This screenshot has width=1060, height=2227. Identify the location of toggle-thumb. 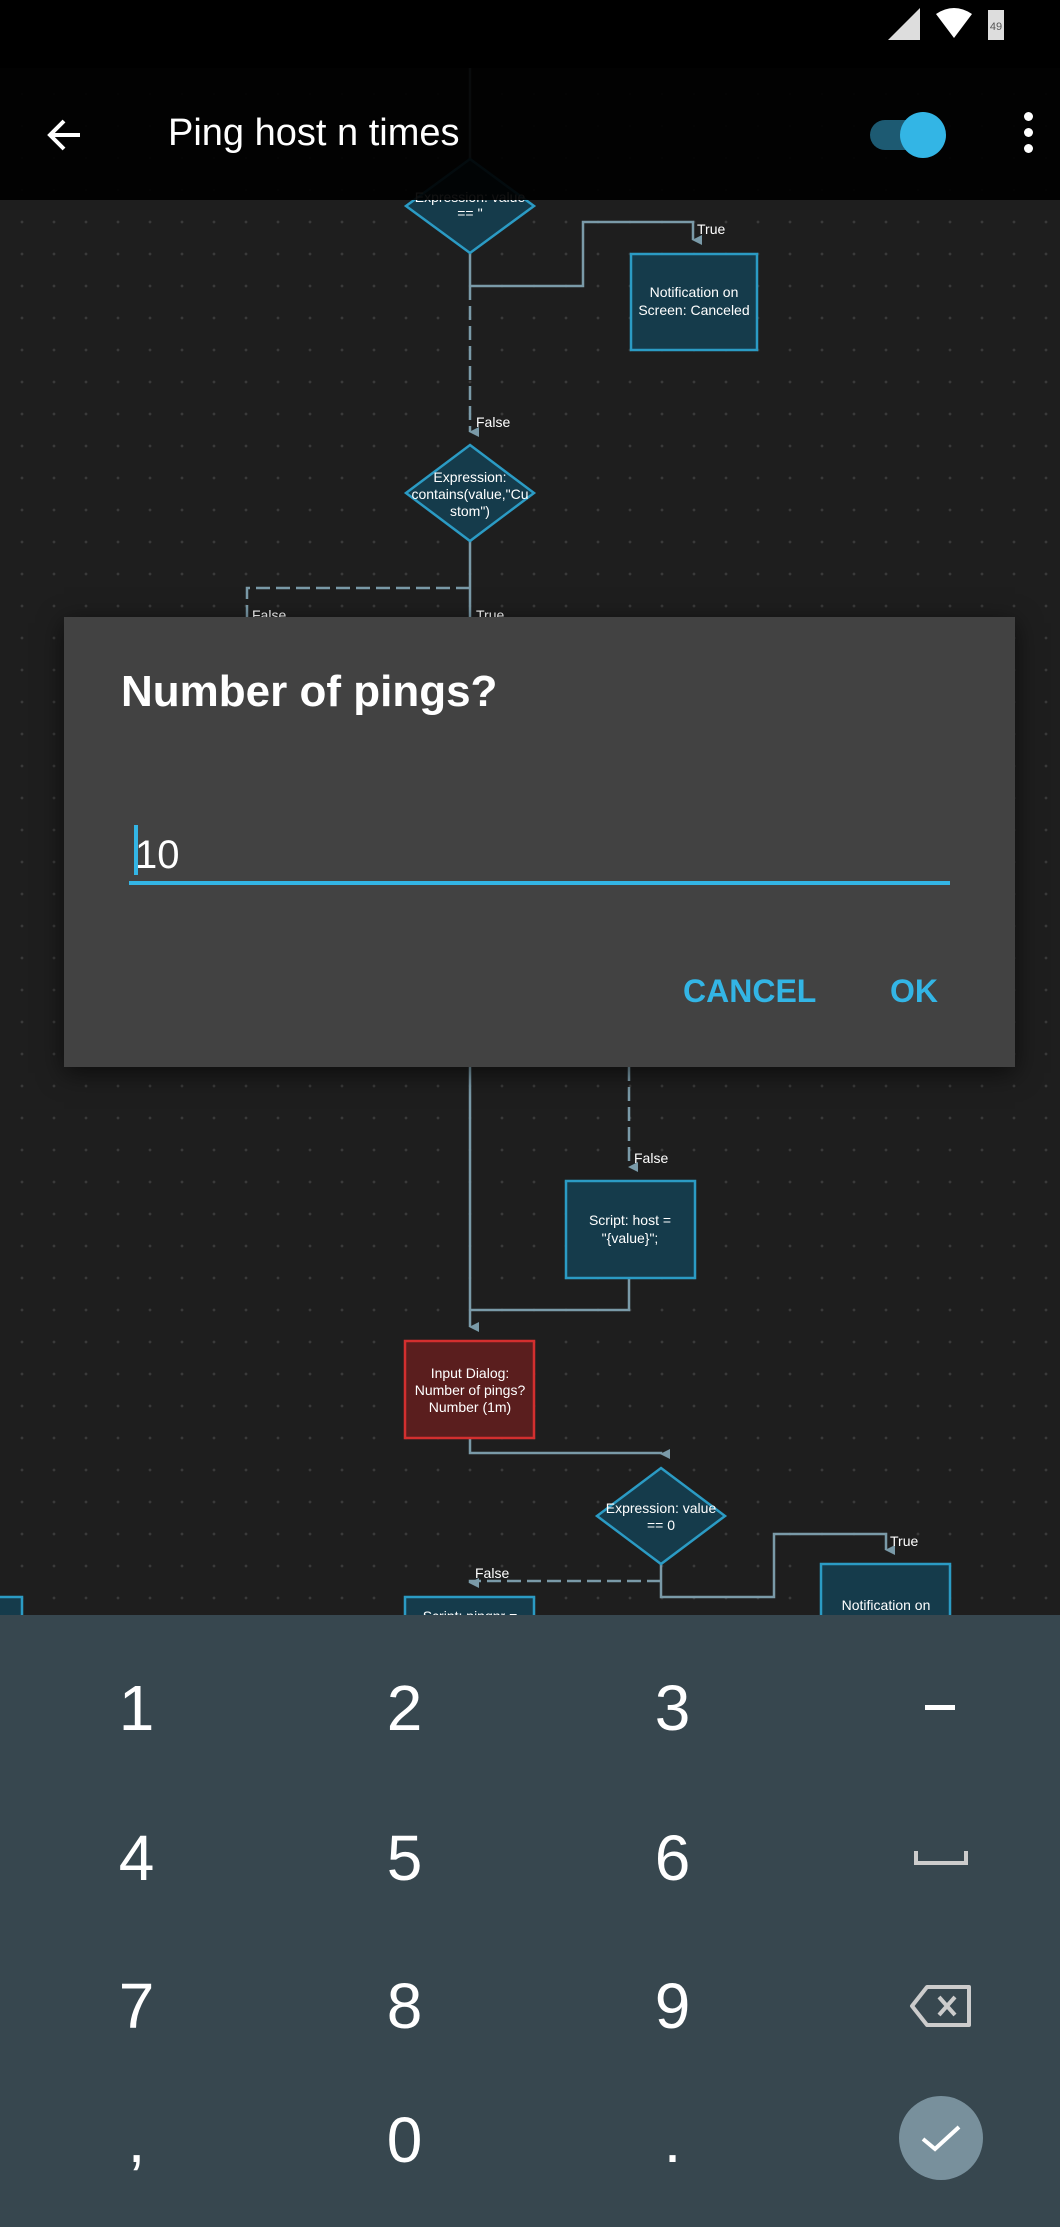
(923, 135).